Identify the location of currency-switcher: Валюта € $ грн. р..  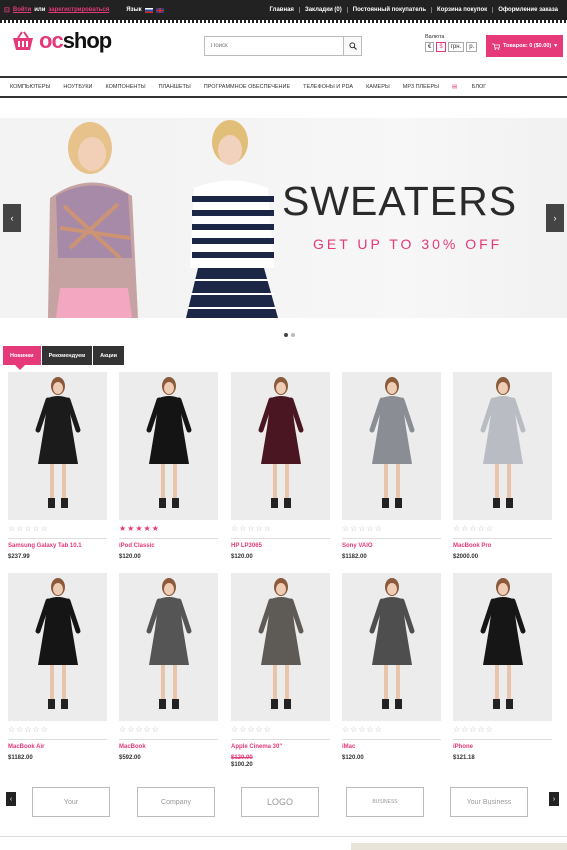
(451, 43).